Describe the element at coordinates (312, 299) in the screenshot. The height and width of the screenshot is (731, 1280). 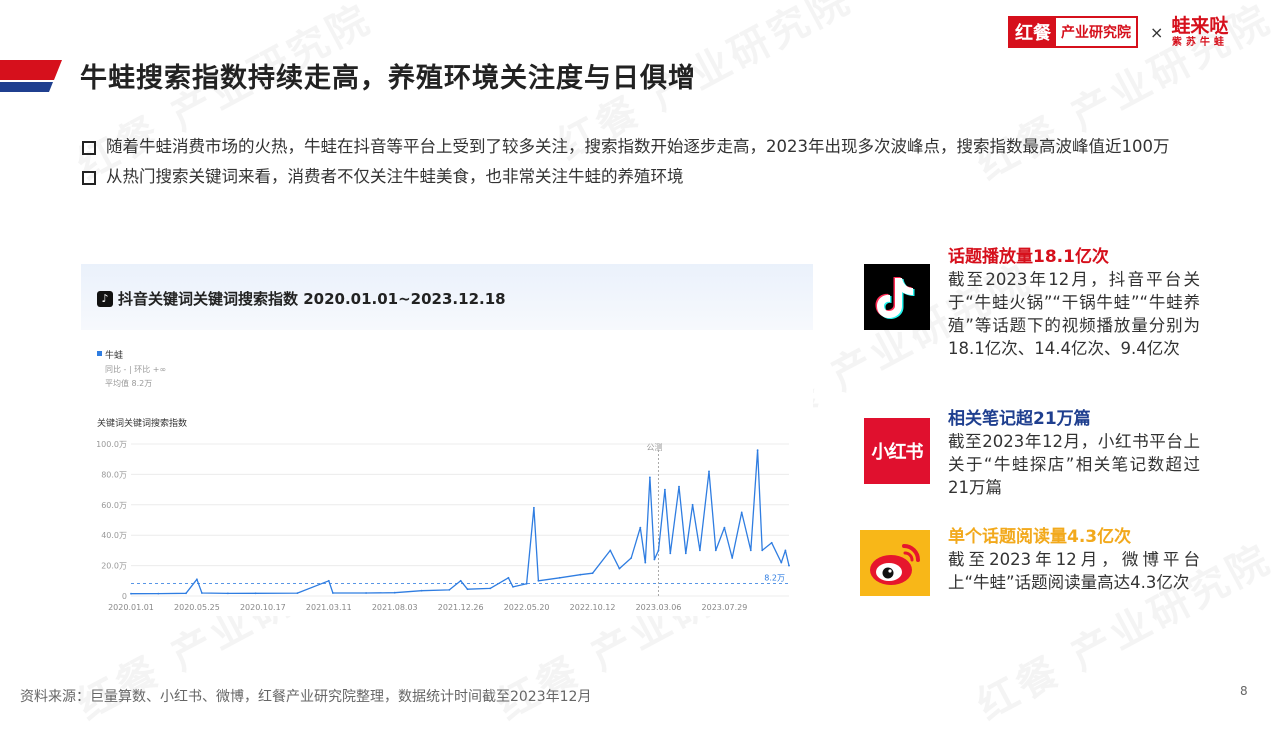
I see `chart-title-text: 抖音关键词关键词搜索指数 2020.01.01~2023.12.18` at that location.